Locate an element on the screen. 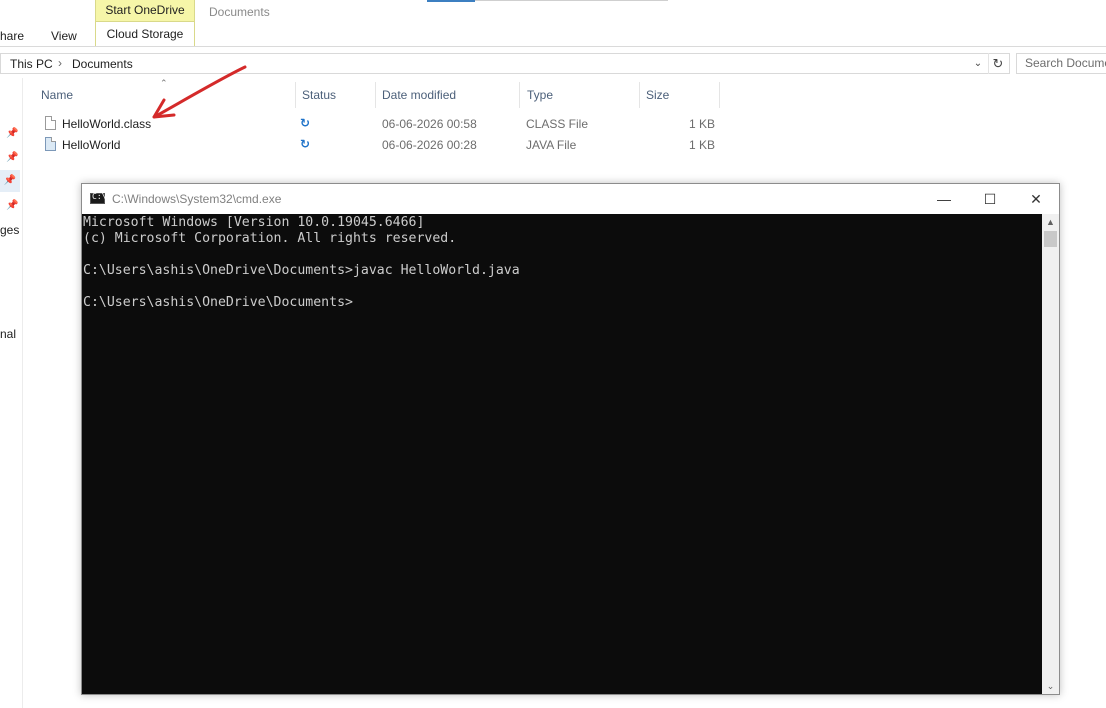  cmd-window-title: C:\Windows\System32\cmd.exe is located at coordinates (197, 199).